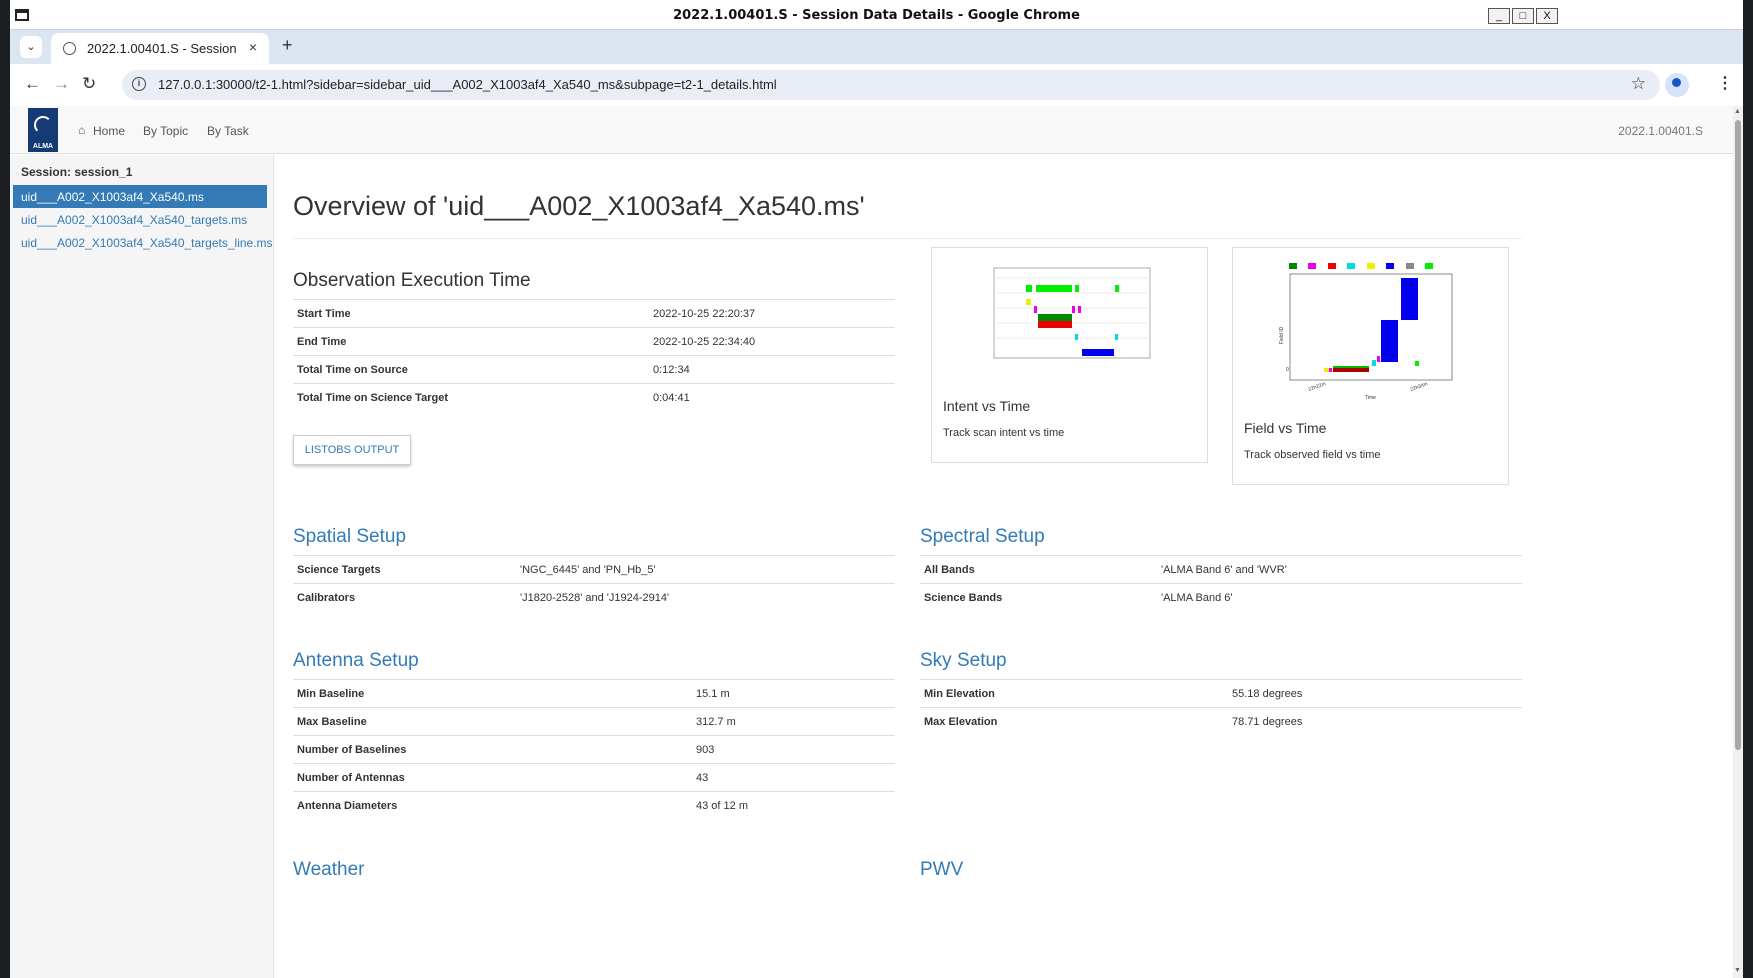  I want to click on row-value: 15.1 m, so click(793, 693).